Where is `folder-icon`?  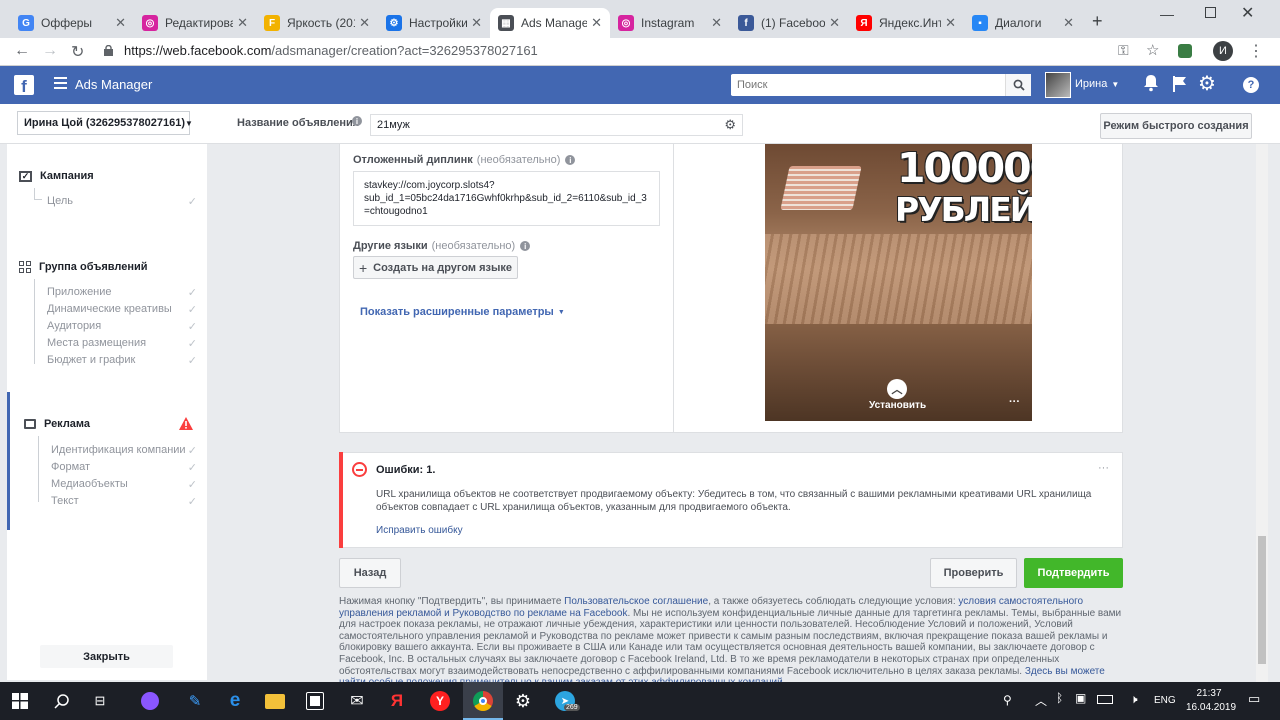
folder-icon is located at coordinates (275, 701).